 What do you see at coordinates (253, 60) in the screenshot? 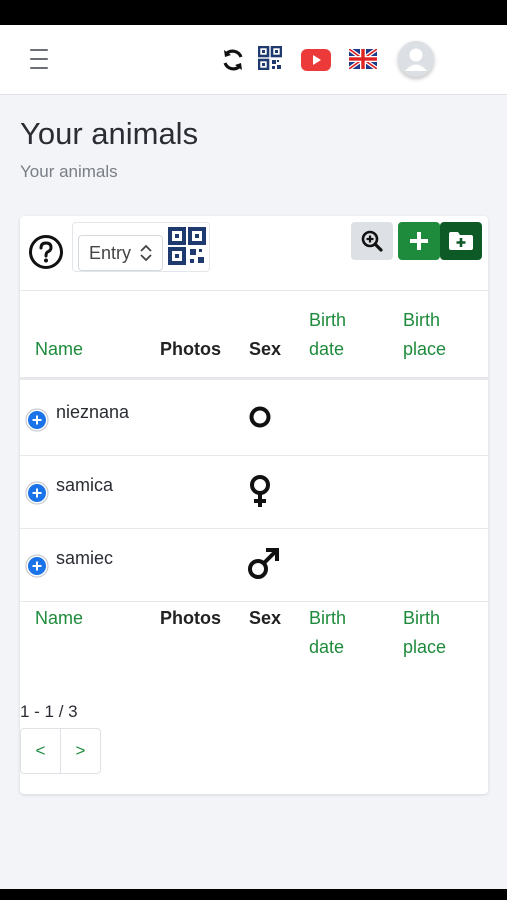
I see `top-navbar` at bounding box center [253, 60].